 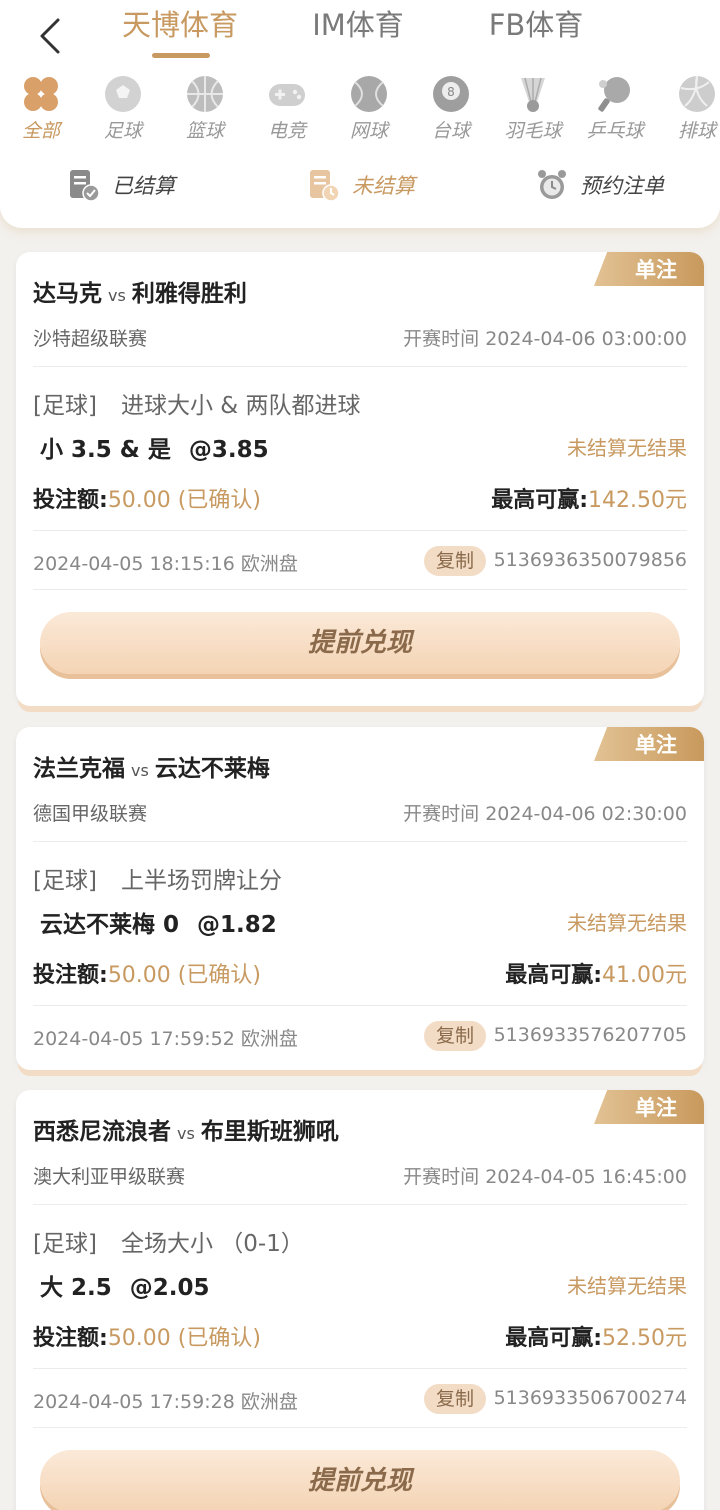 I want to click on sport-label: 羽毛球, so click(x=533, y=131).